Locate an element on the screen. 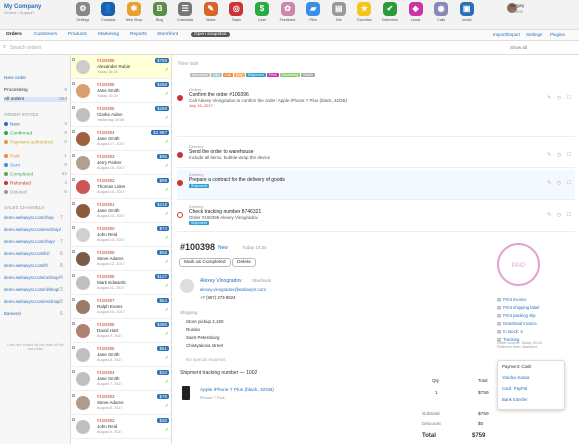 This screenshot has width=579, height=444. tag-call: Call is located at coordinates (228, 75).